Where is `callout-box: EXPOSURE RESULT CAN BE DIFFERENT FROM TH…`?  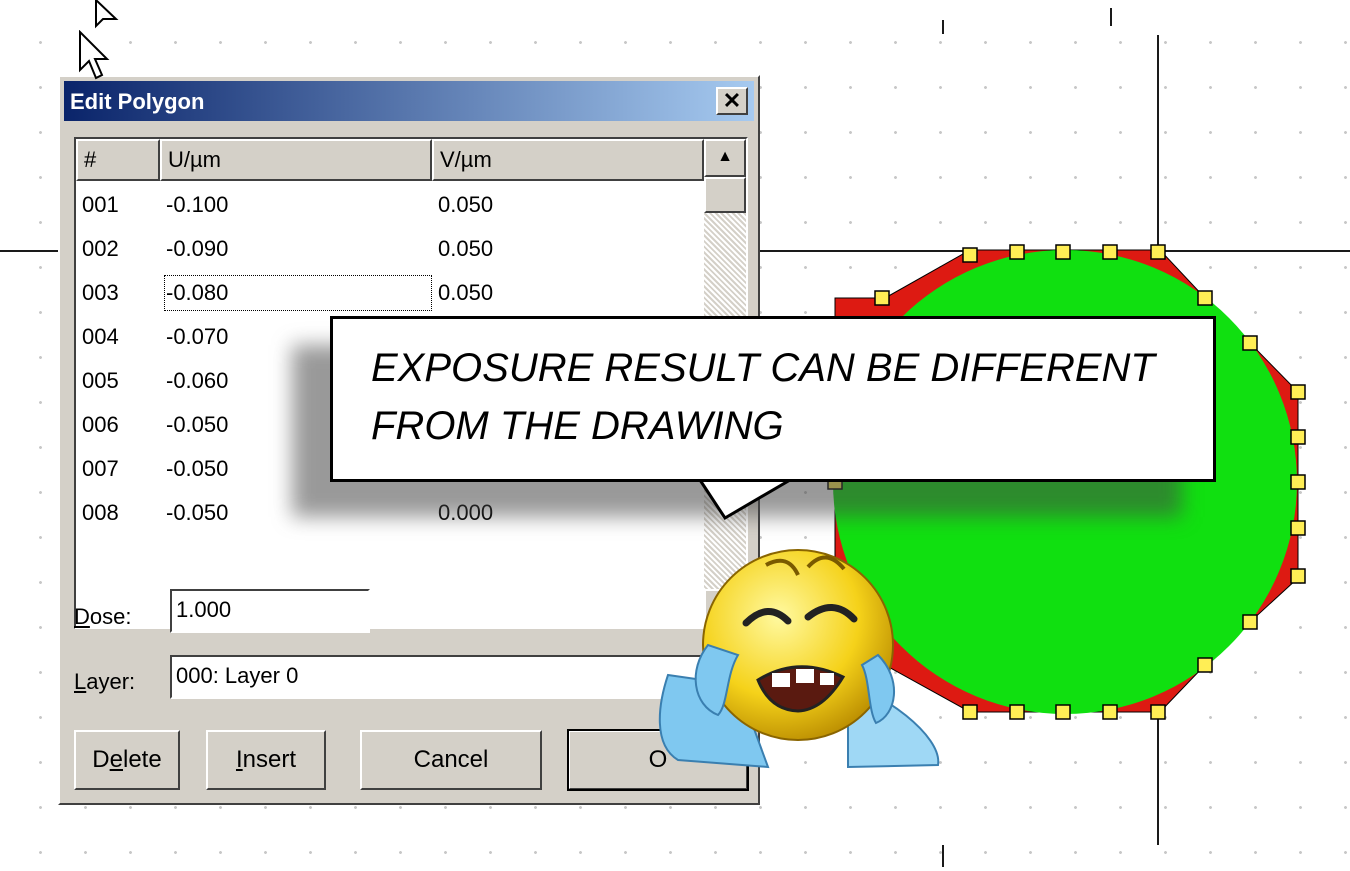
callout-box: EXPOSURE RESULT CAN BE DIFFERENT FROM TH… is located at coordinates (773, 399).